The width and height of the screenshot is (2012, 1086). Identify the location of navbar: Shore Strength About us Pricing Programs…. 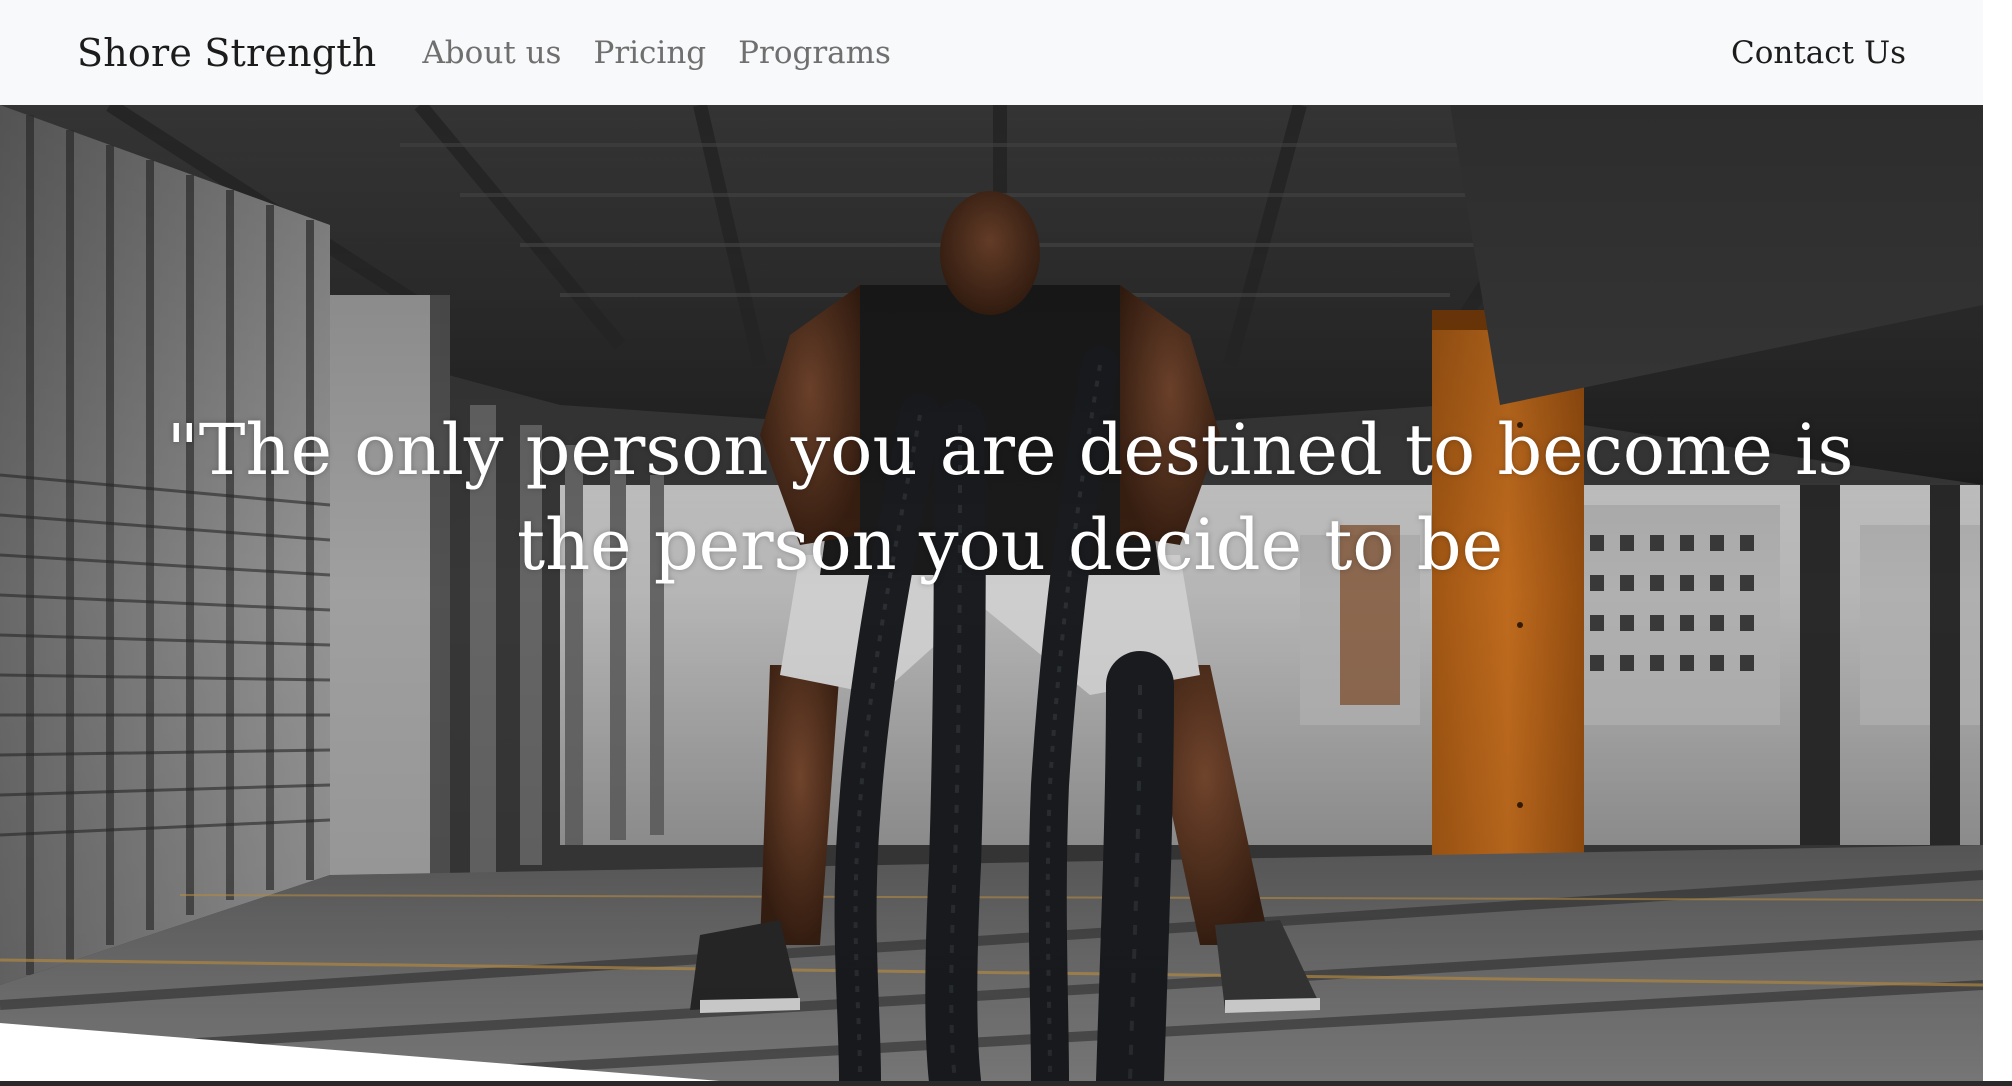
(991, 52).